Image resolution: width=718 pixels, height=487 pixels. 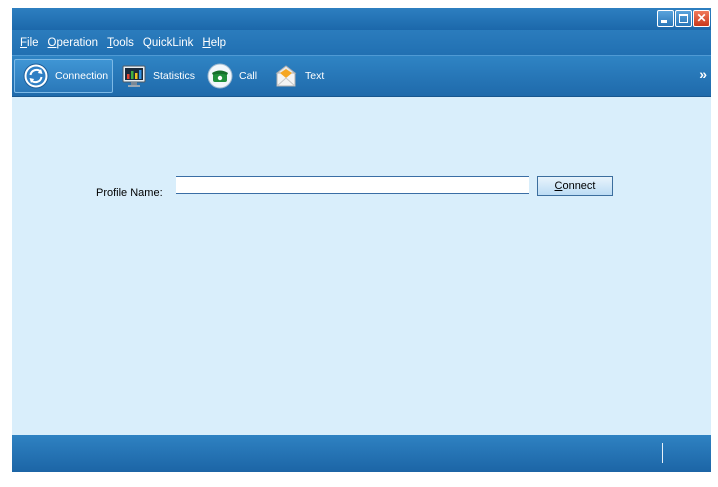 I want to click on menu-file: File, so click(x=29, y=43).